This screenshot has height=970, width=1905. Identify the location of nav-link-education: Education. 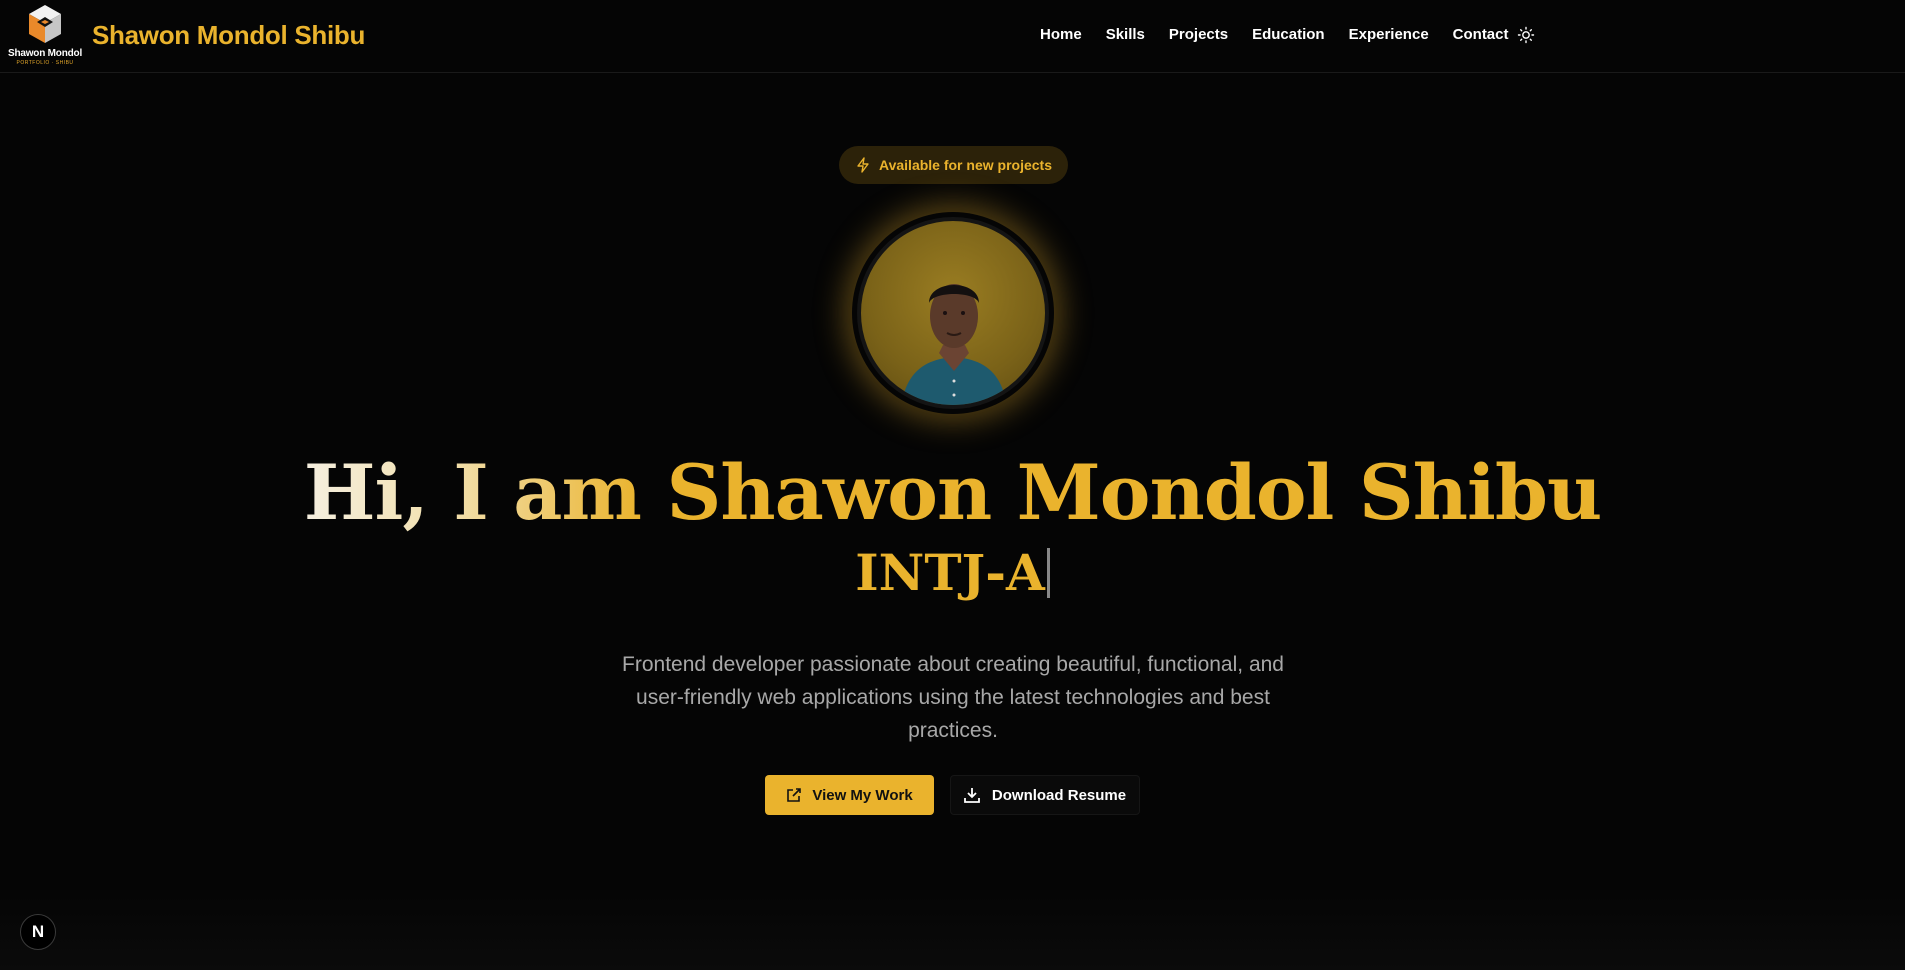
(1288, 34).